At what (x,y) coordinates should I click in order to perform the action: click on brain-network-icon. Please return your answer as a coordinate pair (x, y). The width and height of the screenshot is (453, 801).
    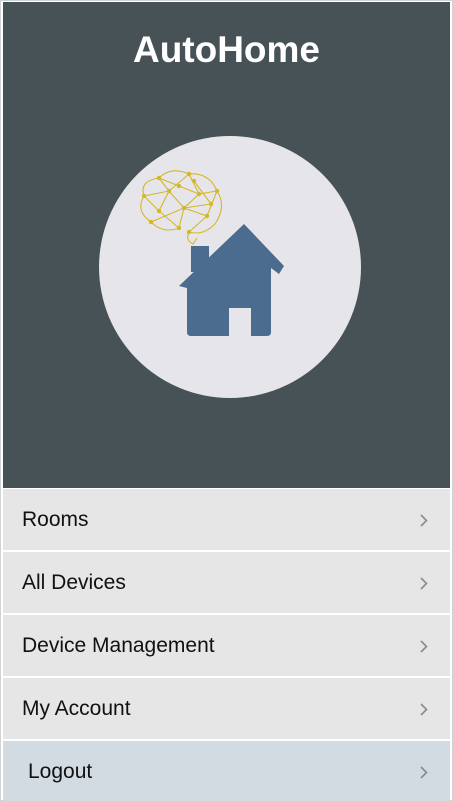
    Looking at the image, I should click on (181, 207).